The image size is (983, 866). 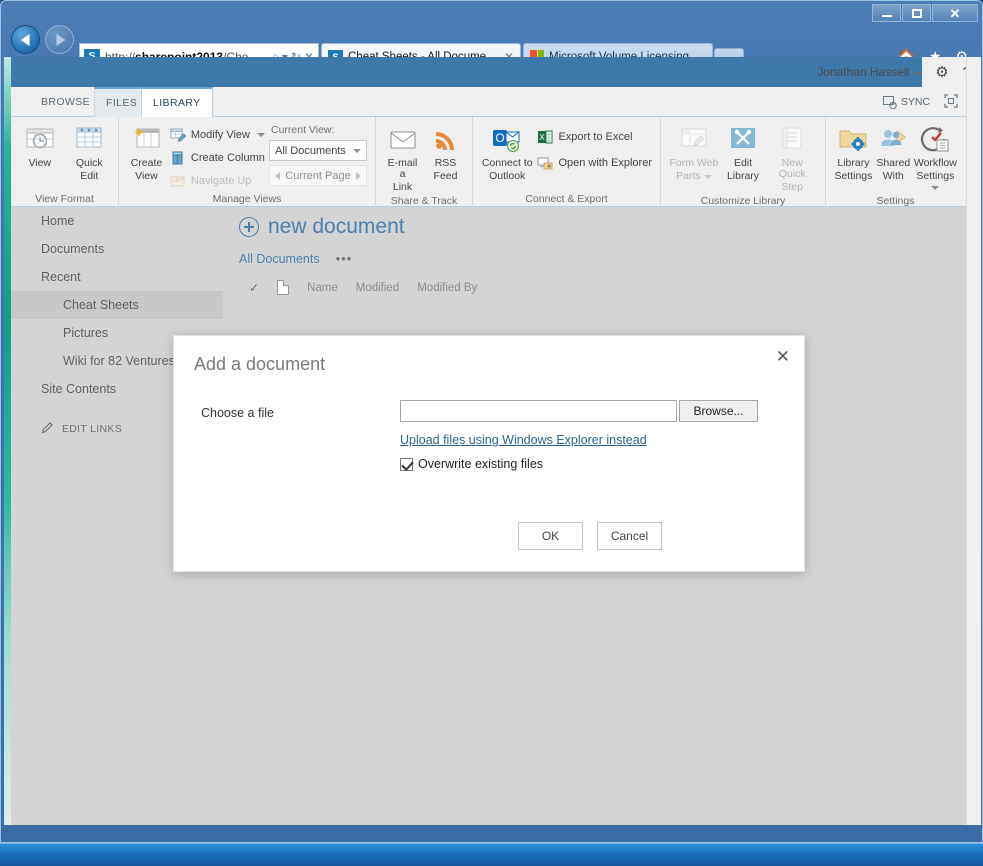 What do you see at coordinates (941, 72) in the screenshot?
I see `site-settings-gear-icon: ⚙` at bounding box center [941, 72].